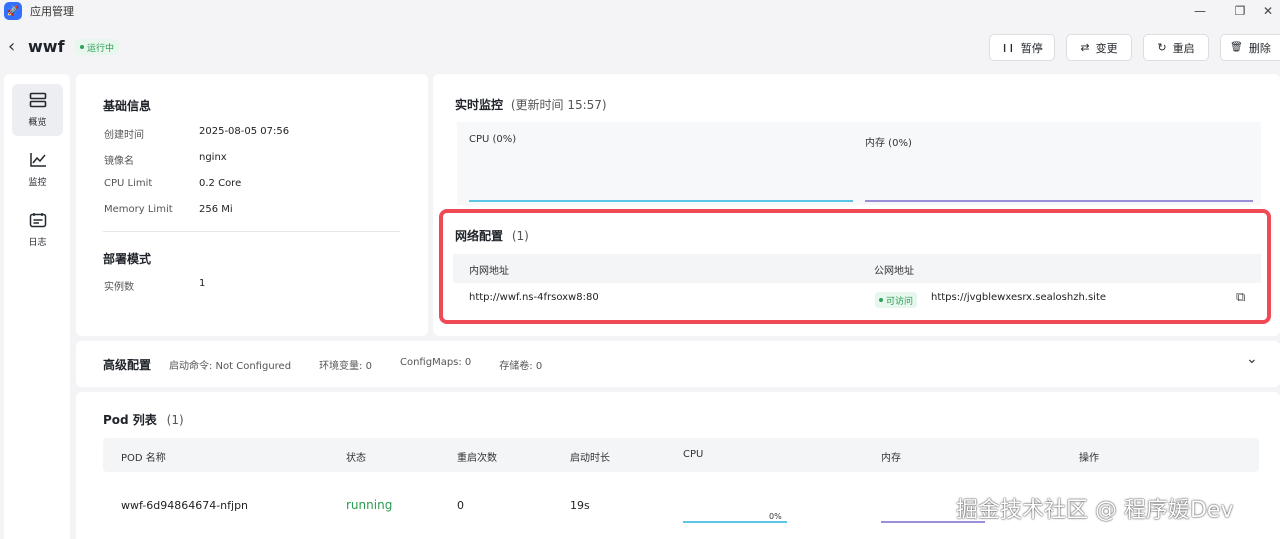 Image resolution: width=1280 pixels, height=539 pixels. I want to click on info-value: 0.2 Core, so click(220, 183).